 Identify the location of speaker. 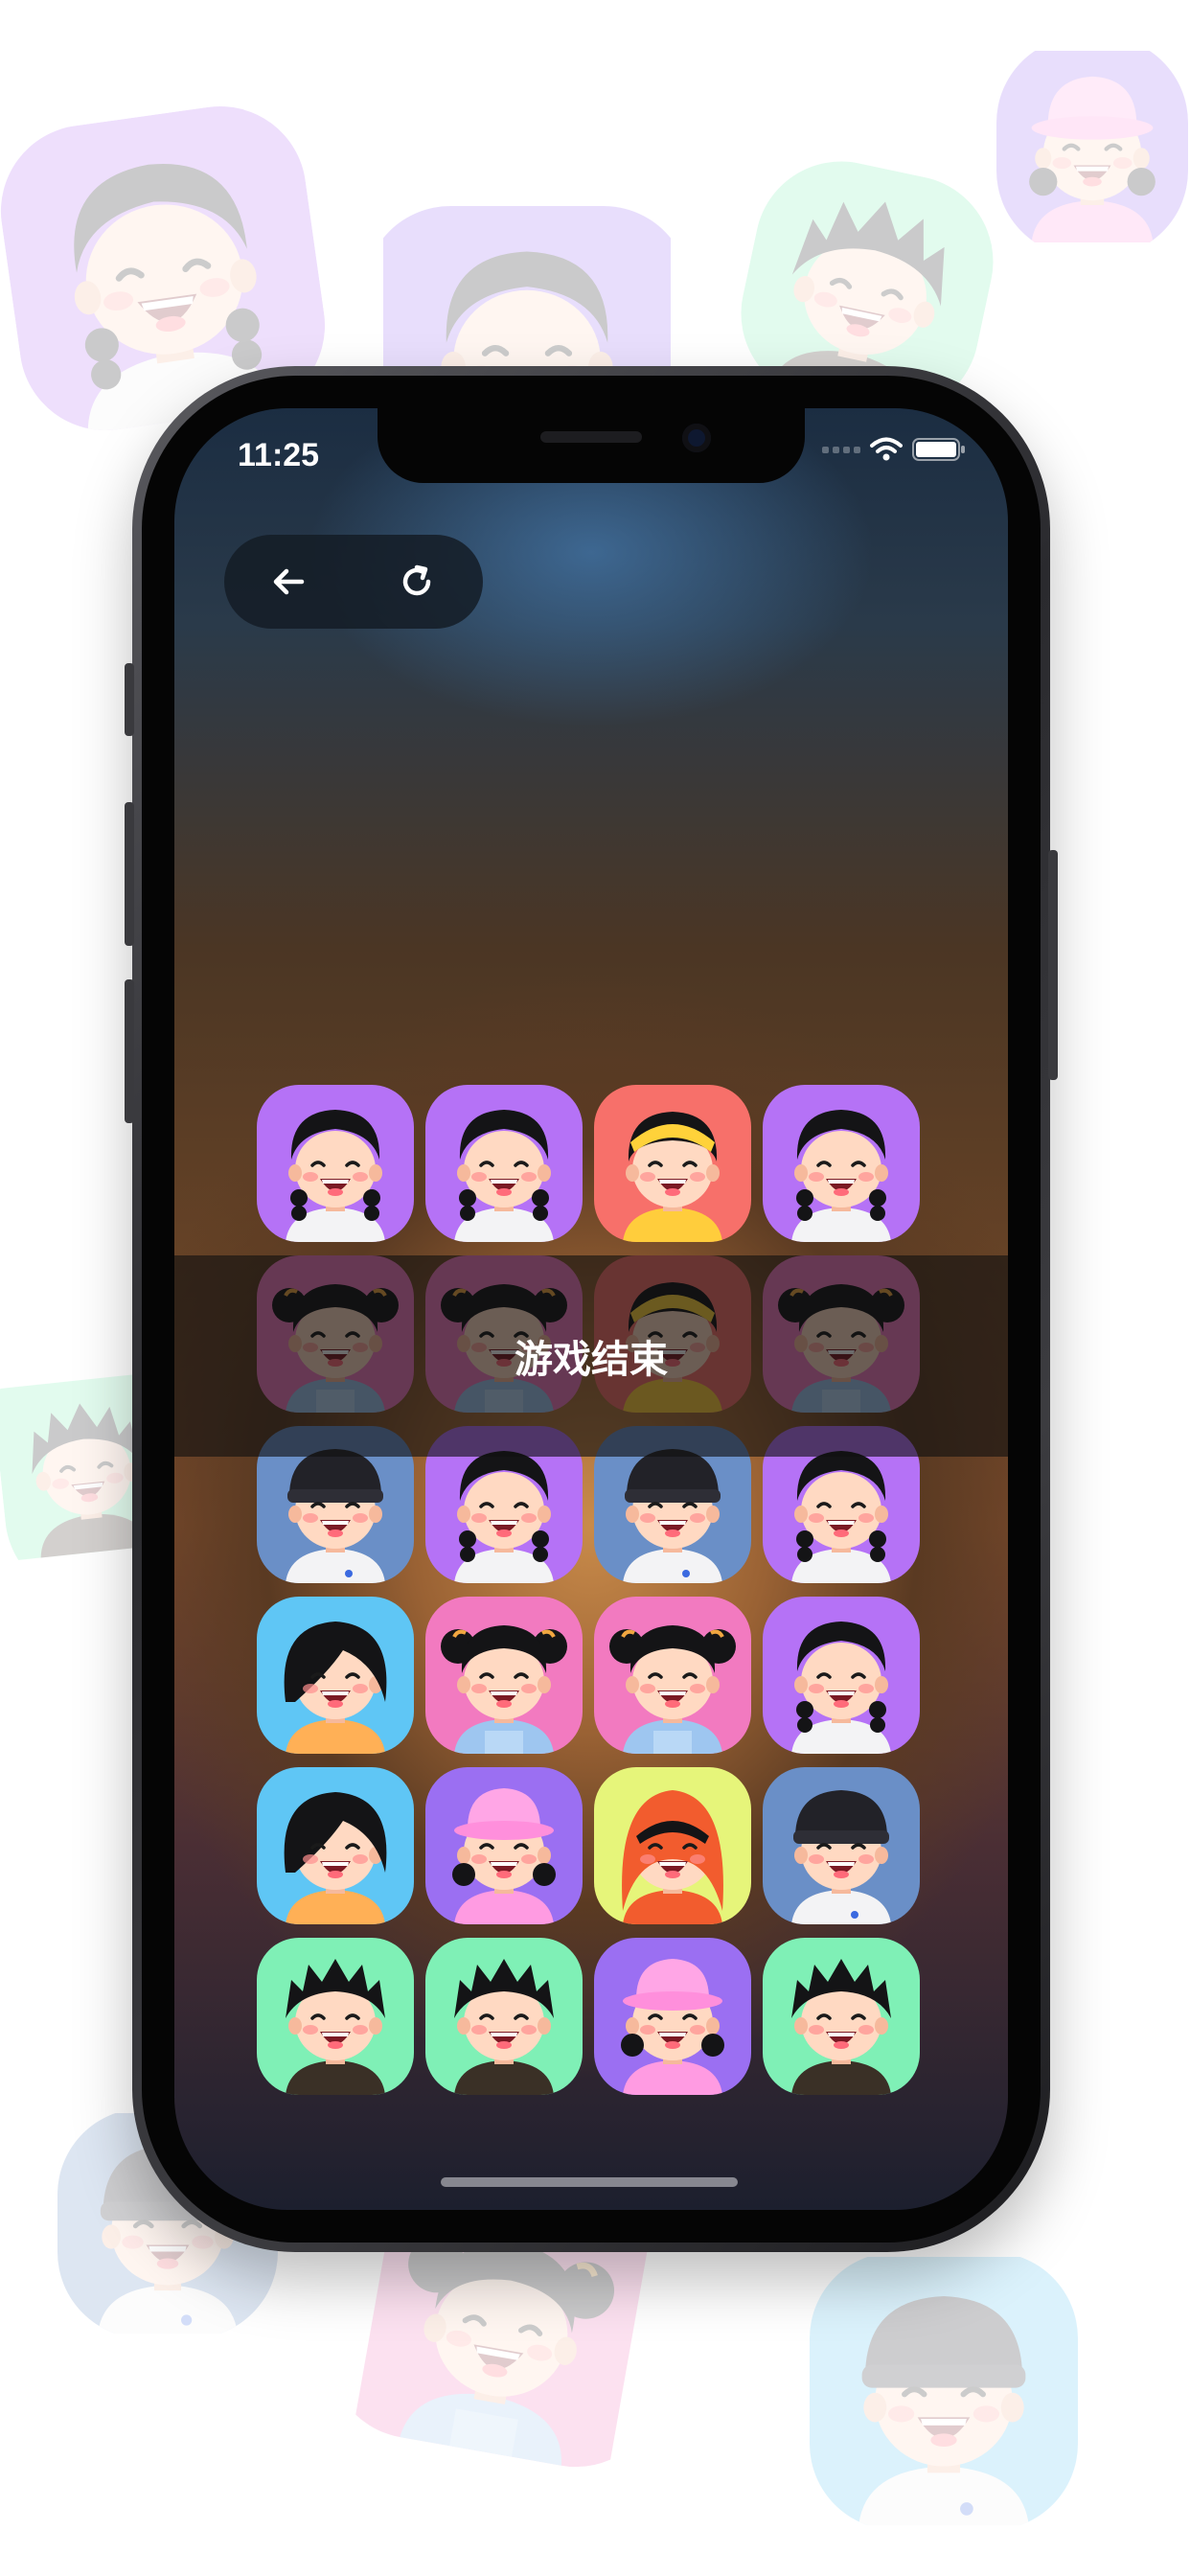
(591, 437).